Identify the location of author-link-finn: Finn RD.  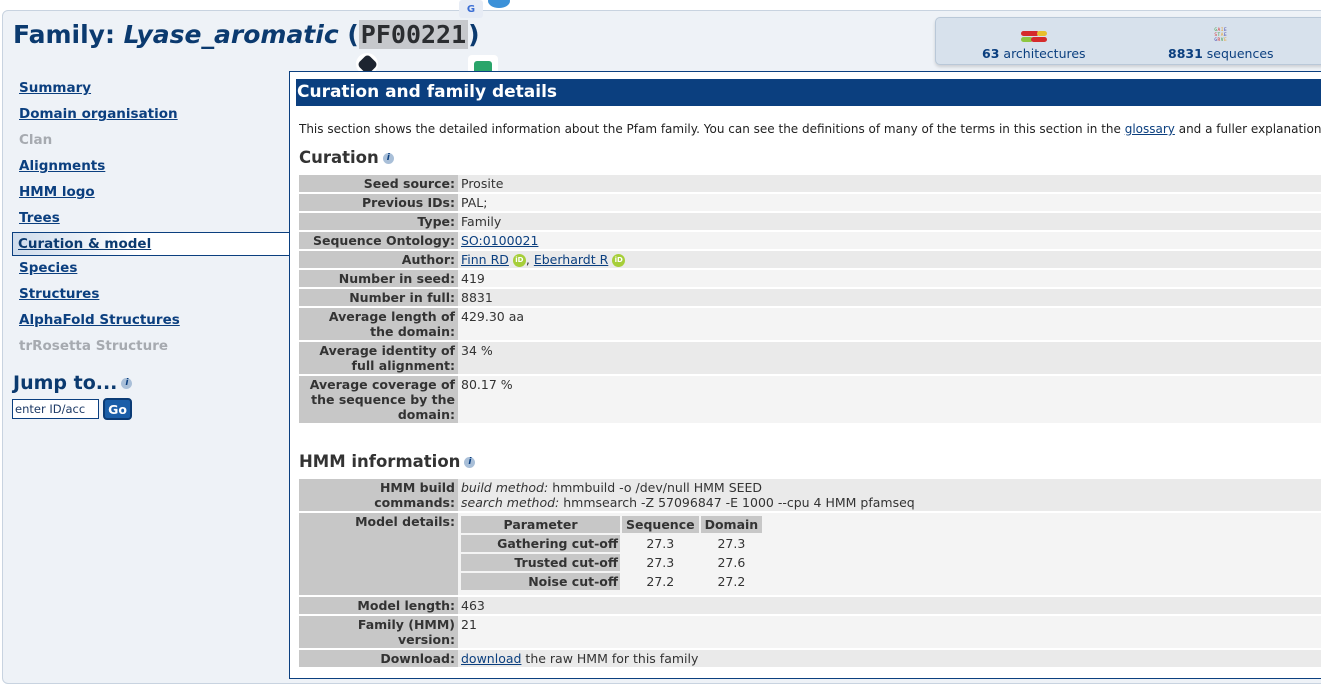
(485, 259).